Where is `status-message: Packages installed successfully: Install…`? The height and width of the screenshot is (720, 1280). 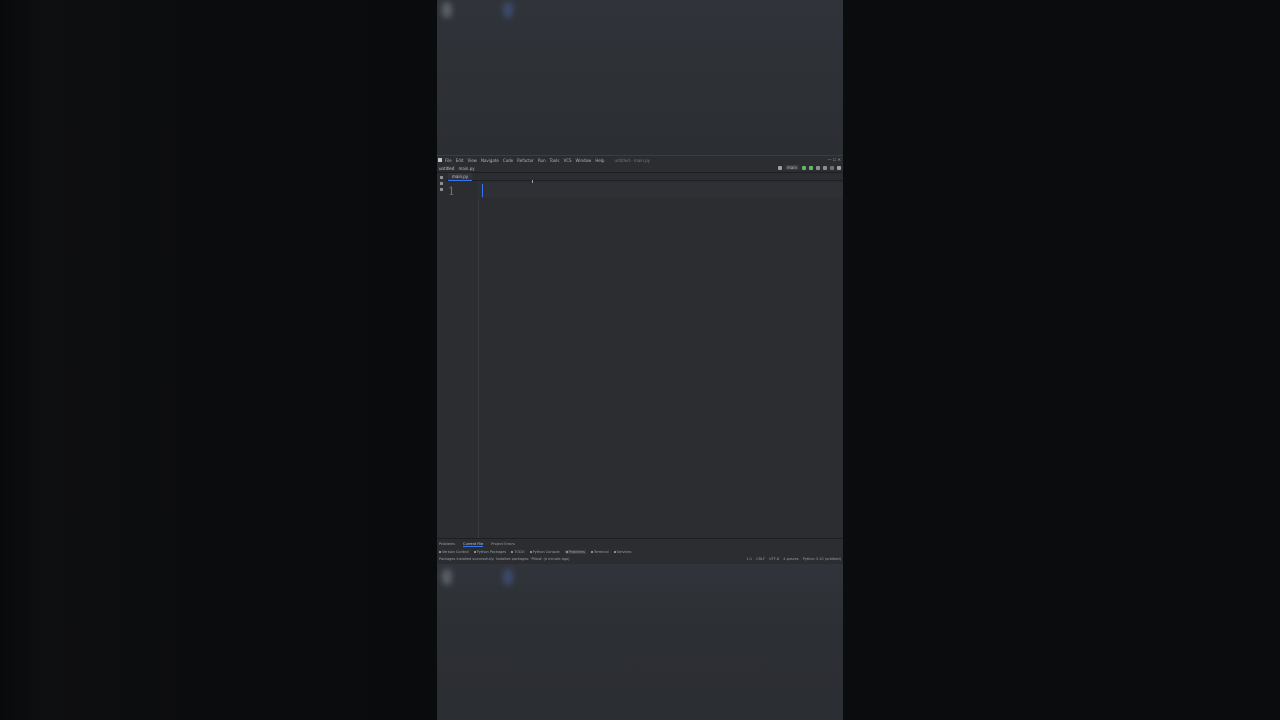
status-message: Packages installed successfully: Install… is located at coordinates (504, 559).